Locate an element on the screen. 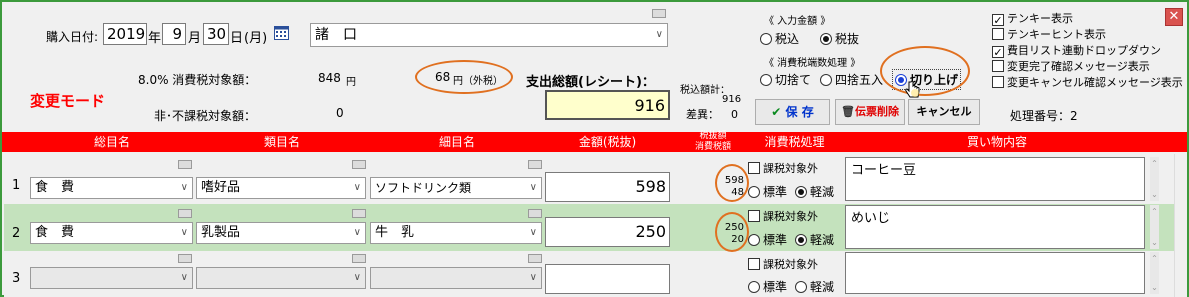 Image resolution: width=1189 pixels, height=297 pixels. trash-icon: 🗑 is located at coordinates (848, 111).